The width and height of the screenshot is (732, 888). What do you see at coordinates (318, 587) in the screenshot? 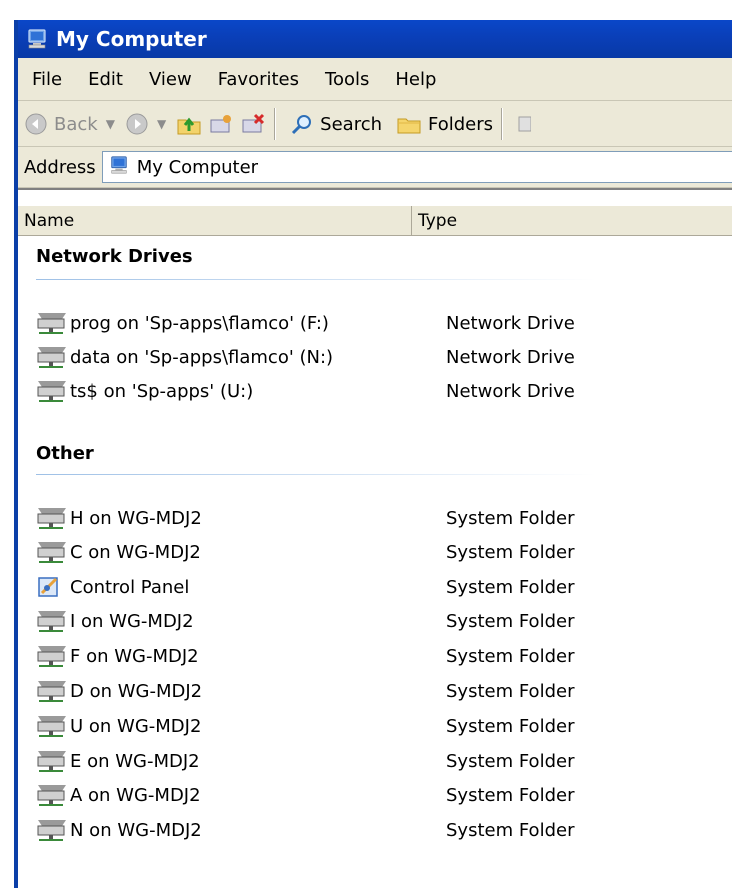
I see `list-item: Control Panel System Folder` at bounding box center [318, 587].